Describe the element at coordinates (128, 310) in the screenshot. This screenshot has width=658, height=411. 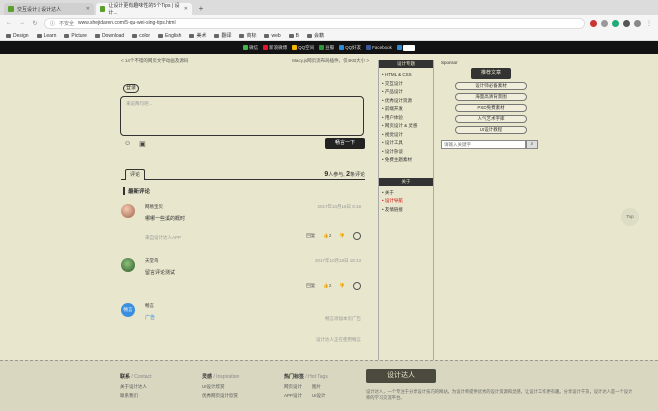
I see `avatar: 畅言` at that location.